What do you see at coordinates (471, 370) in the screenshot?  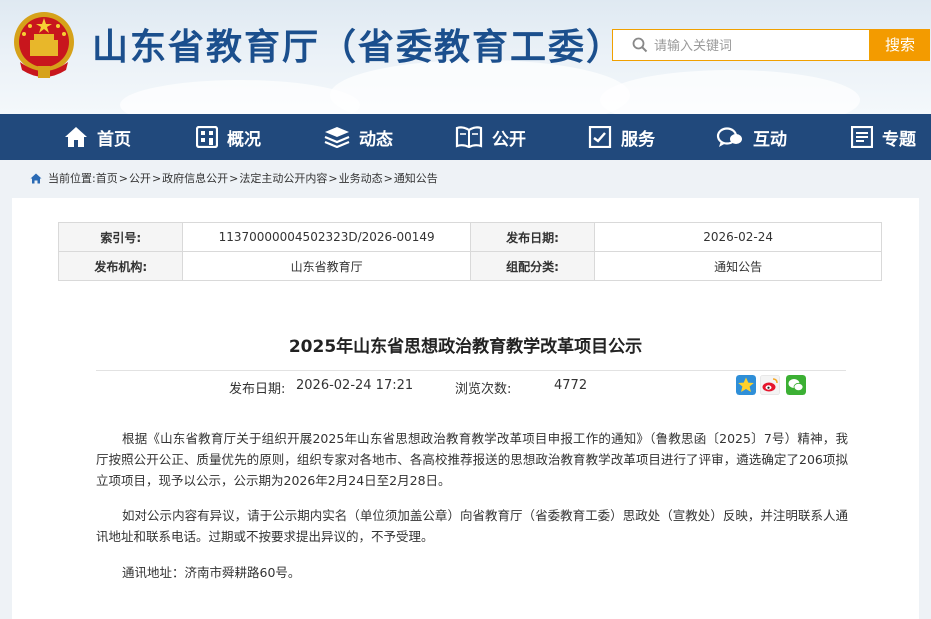 I see `divider` at bounding box center [471, 370].